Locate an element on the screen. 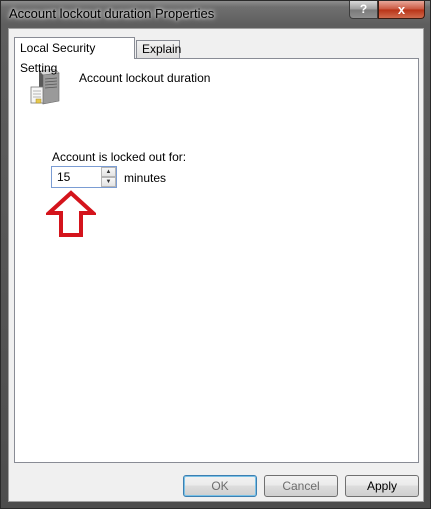 This screenshot has height=509, width=431. lockout-duration-spinner: 15 ▲ ▼ is located at coordinates (84, 177).